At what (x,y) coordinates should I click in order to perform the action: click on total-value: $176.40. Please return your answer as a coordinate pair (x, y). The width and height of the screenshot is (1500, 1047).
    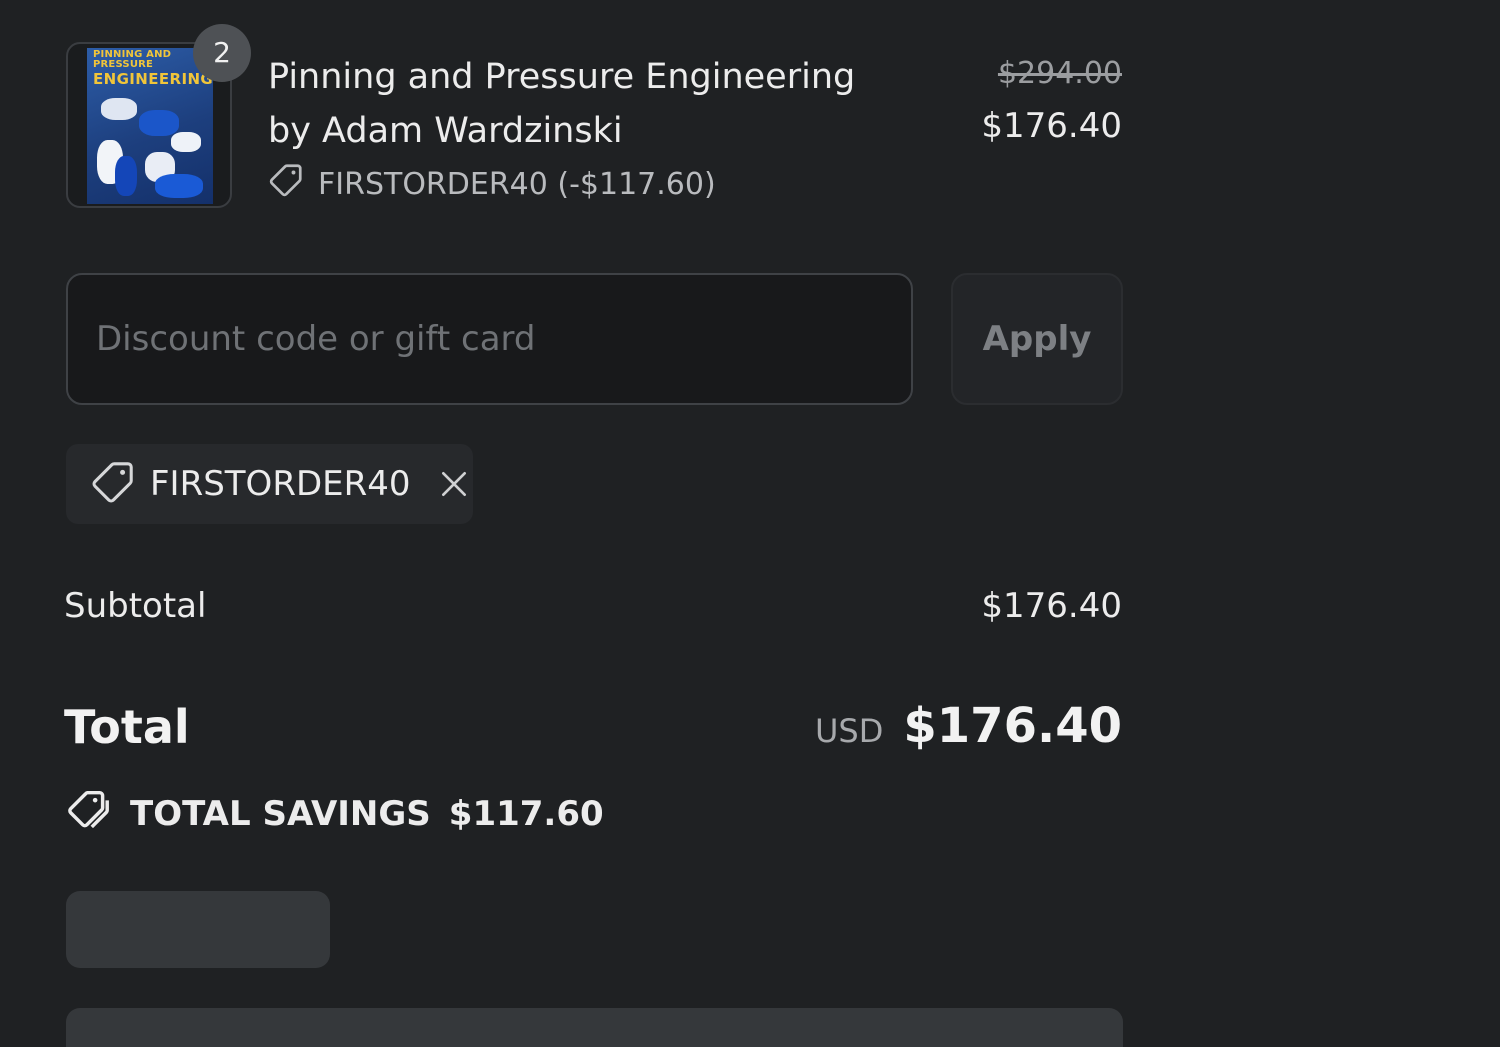
    Looking at the image, I should click on (1012, 726).